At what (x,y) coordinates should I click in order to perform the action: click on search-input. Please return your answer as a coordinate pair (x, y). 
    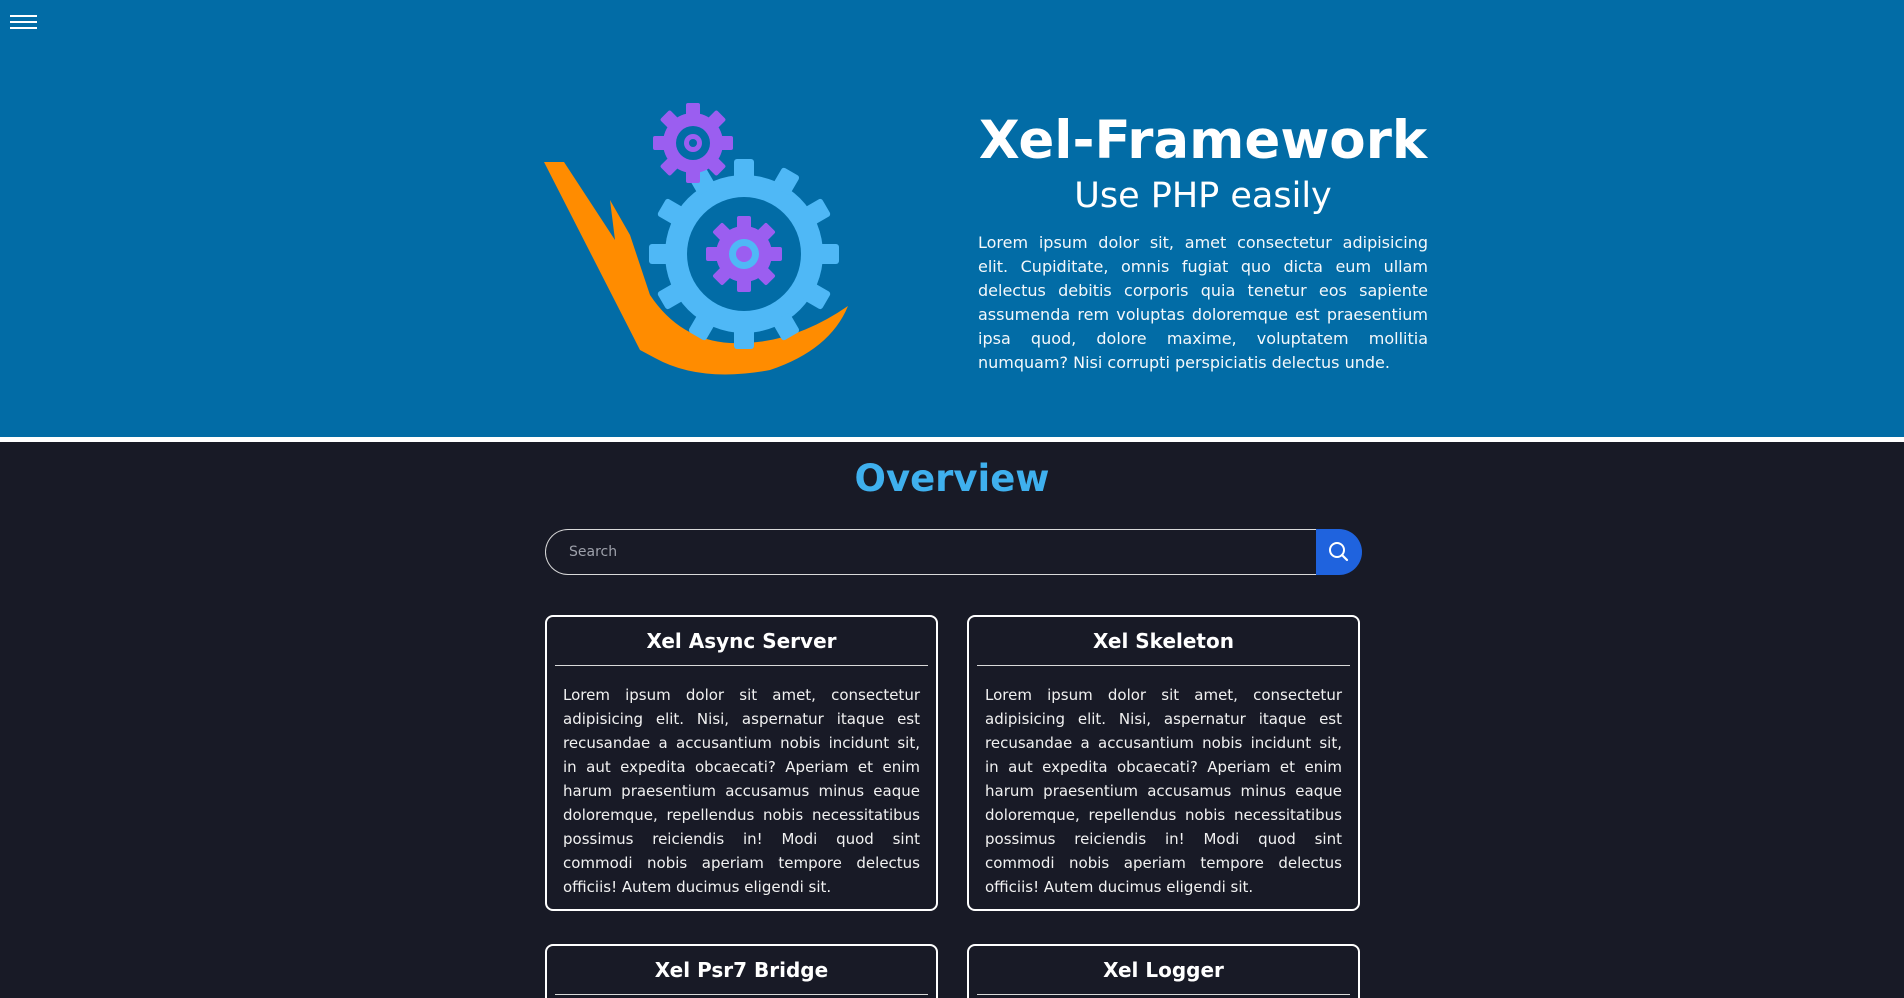
    Looking at the image, I should click on (931, 552).